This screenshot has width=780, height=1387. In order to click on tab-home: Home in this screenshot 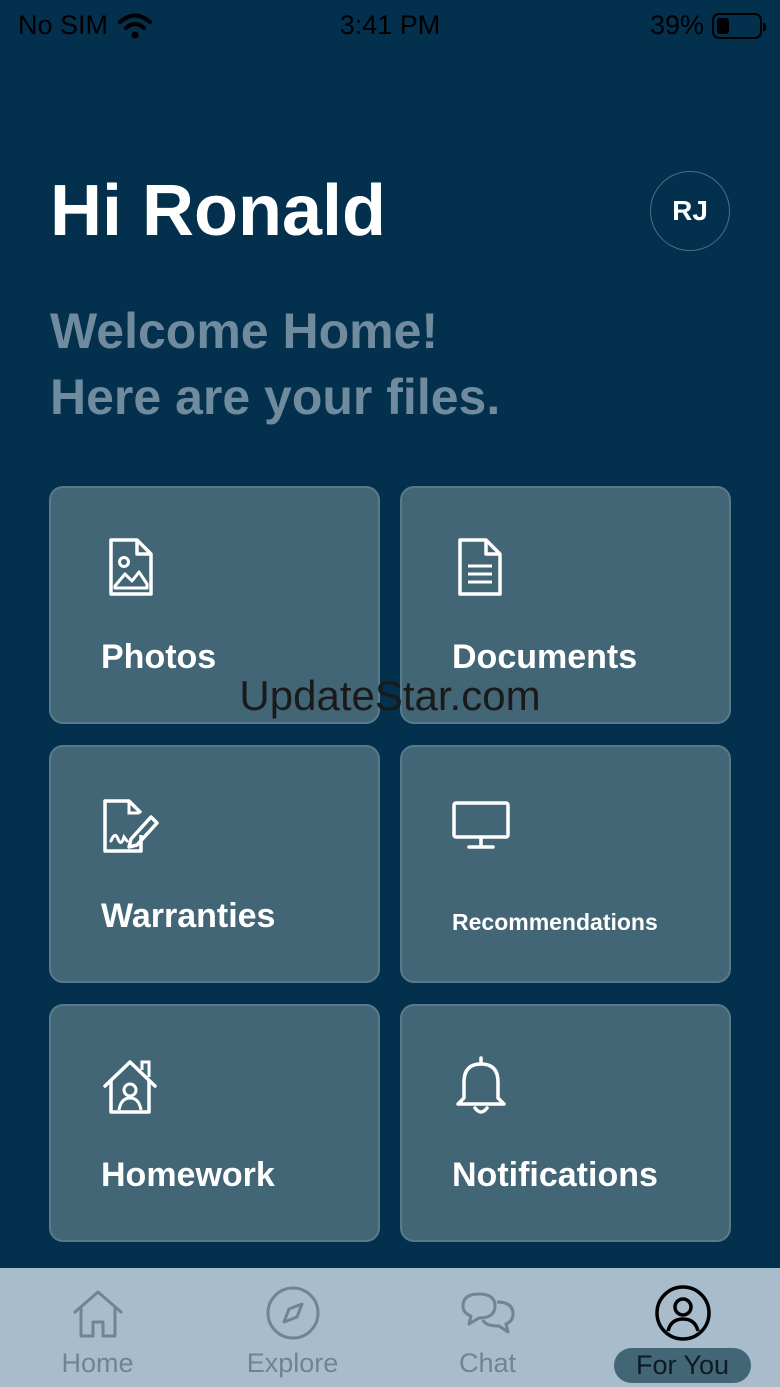, I will do `click(97, 1327)`.